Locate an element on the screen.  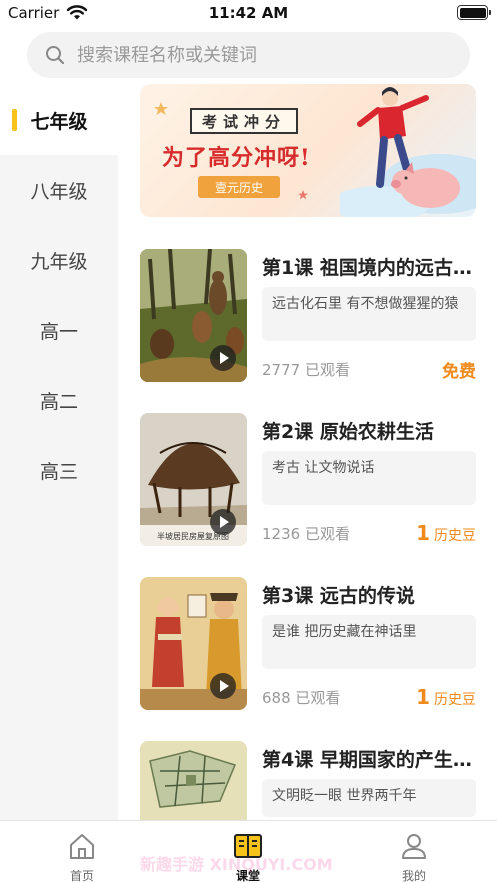
sidebar-item-label: 高二 is located at coordinates (58, 401).